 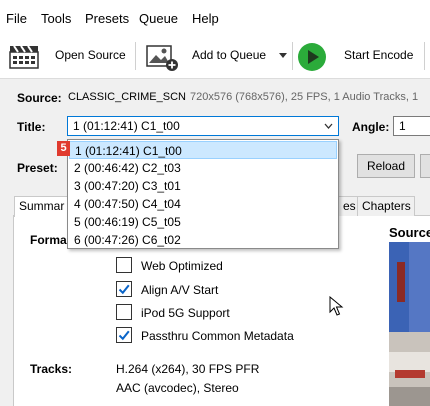 I want to click on title-selected-value: 1 (01:12:41) C1_t00, so click(x=126, y=126).